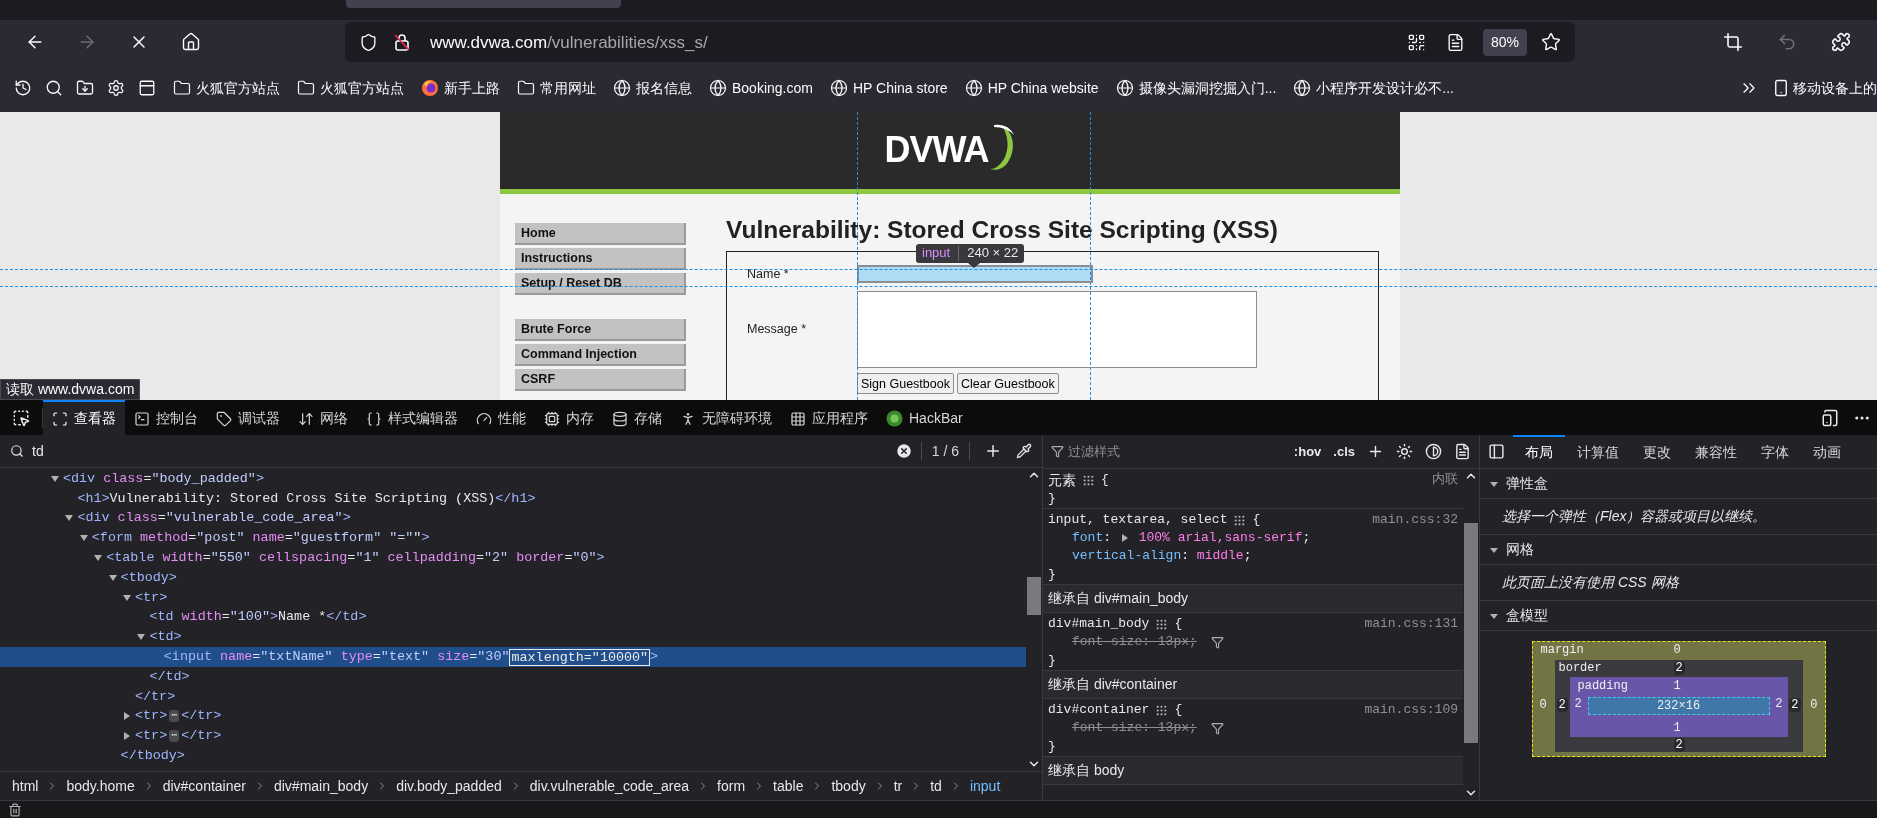 The width and height of the screenshot is (1877, 818). Describe the element at coordinates (147, 88) in the screenshot. I see `window-icon` at that location.